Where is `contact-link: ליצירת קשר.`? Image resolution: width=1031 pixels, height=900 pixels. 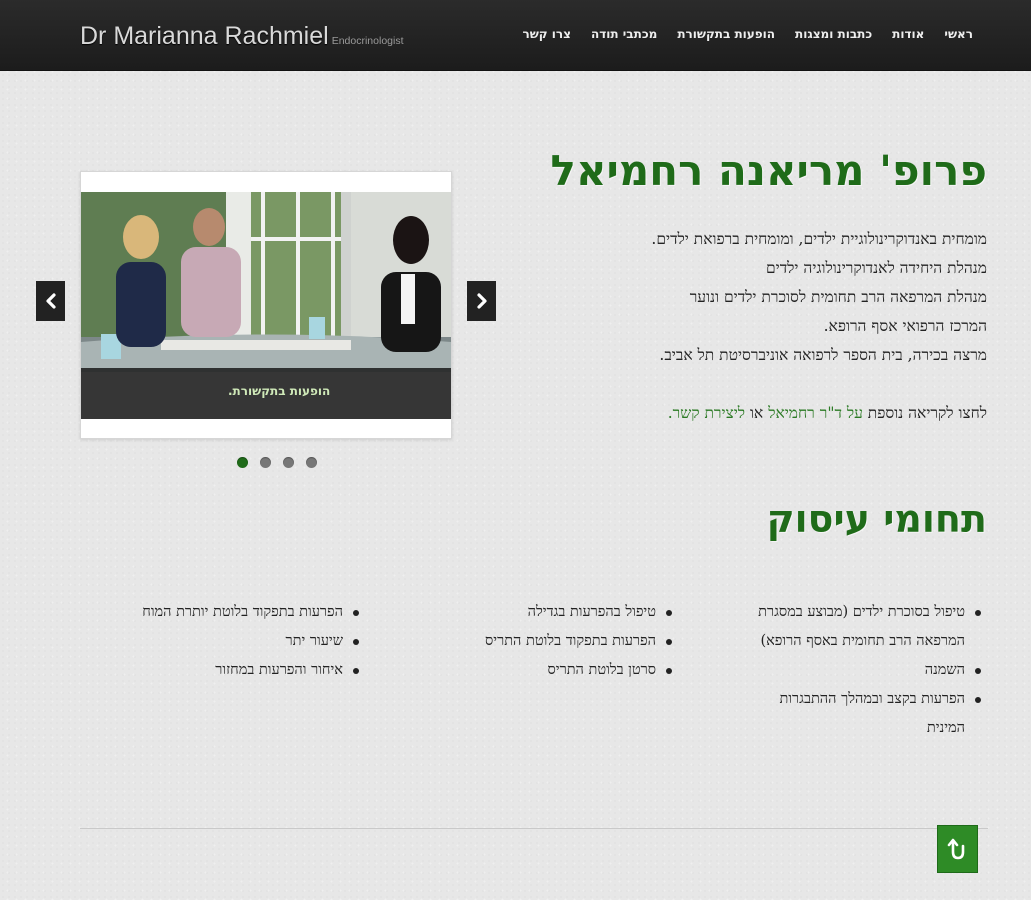 contact-link: ליצירת קשר. is located at coordinates (706, 413).